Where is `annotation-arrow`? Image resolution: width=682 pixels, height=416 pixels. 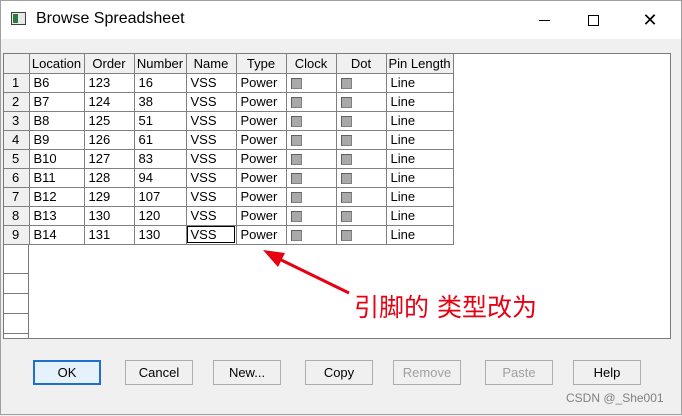 annotation-arrow is located at coordinates (306, 272).